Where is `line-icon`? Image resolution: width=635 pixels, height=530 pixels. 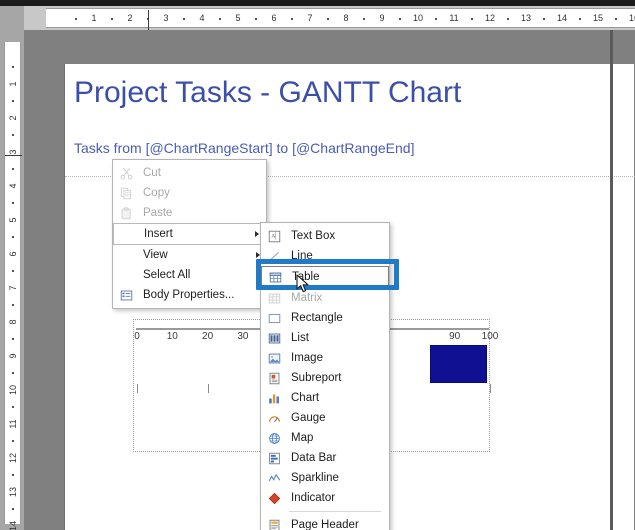 line-icon is located at coordinates (274, 256).